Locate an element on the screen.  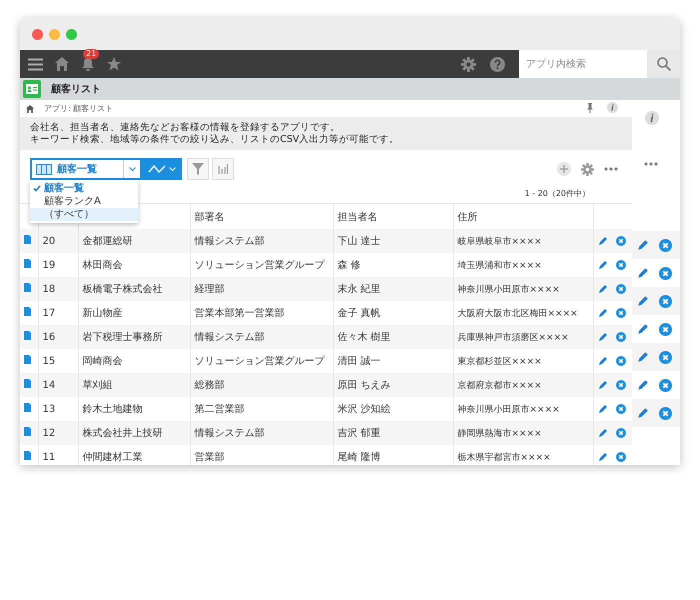
table-cell: 11 is located at coordinates (49, 457).